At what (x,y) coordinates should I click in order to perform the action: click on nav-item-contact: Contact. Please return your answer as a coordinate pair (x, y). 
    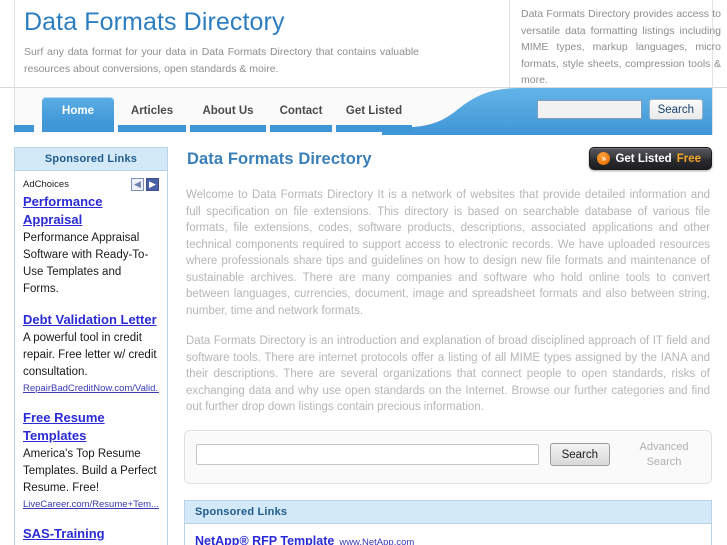
    Looking at the image, I should click on (301, 111).